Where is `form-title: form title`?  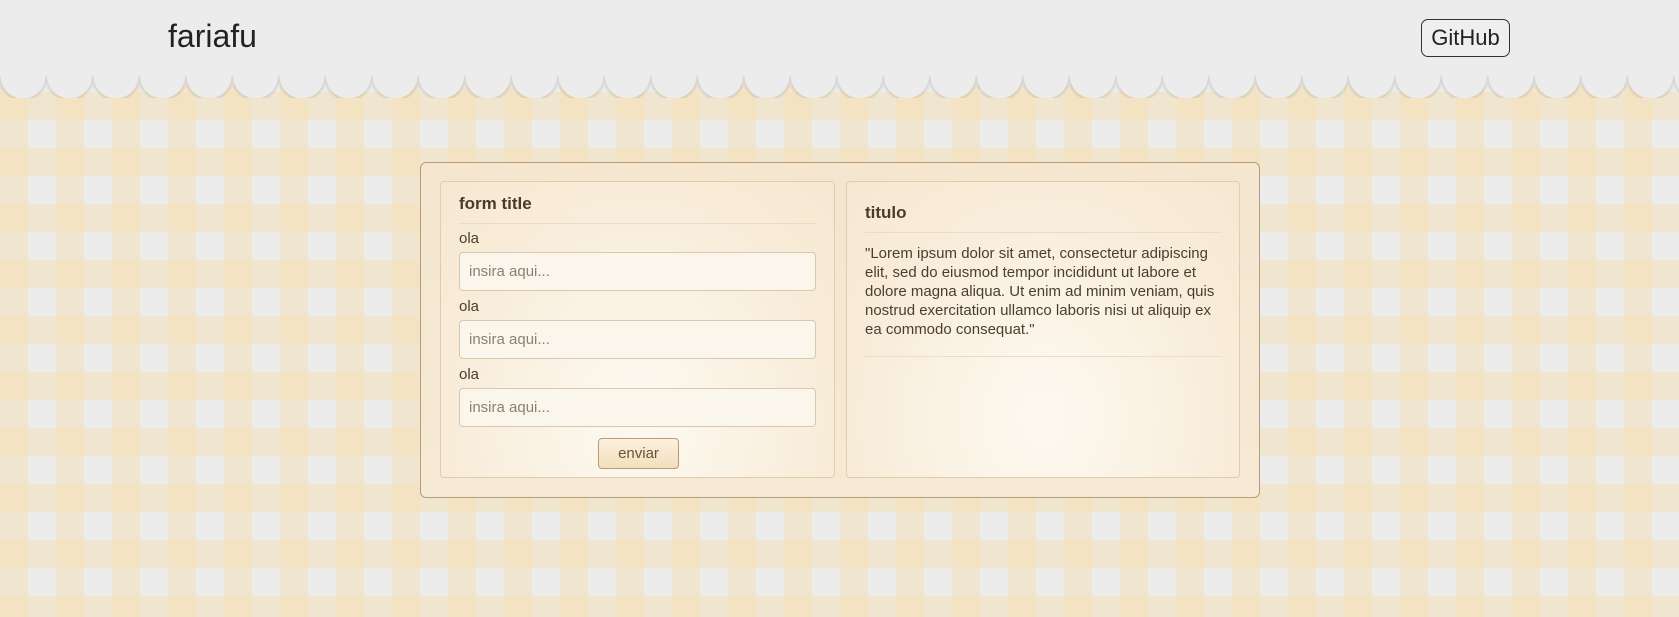 form-title: form title is located at coordinates (495, 203).